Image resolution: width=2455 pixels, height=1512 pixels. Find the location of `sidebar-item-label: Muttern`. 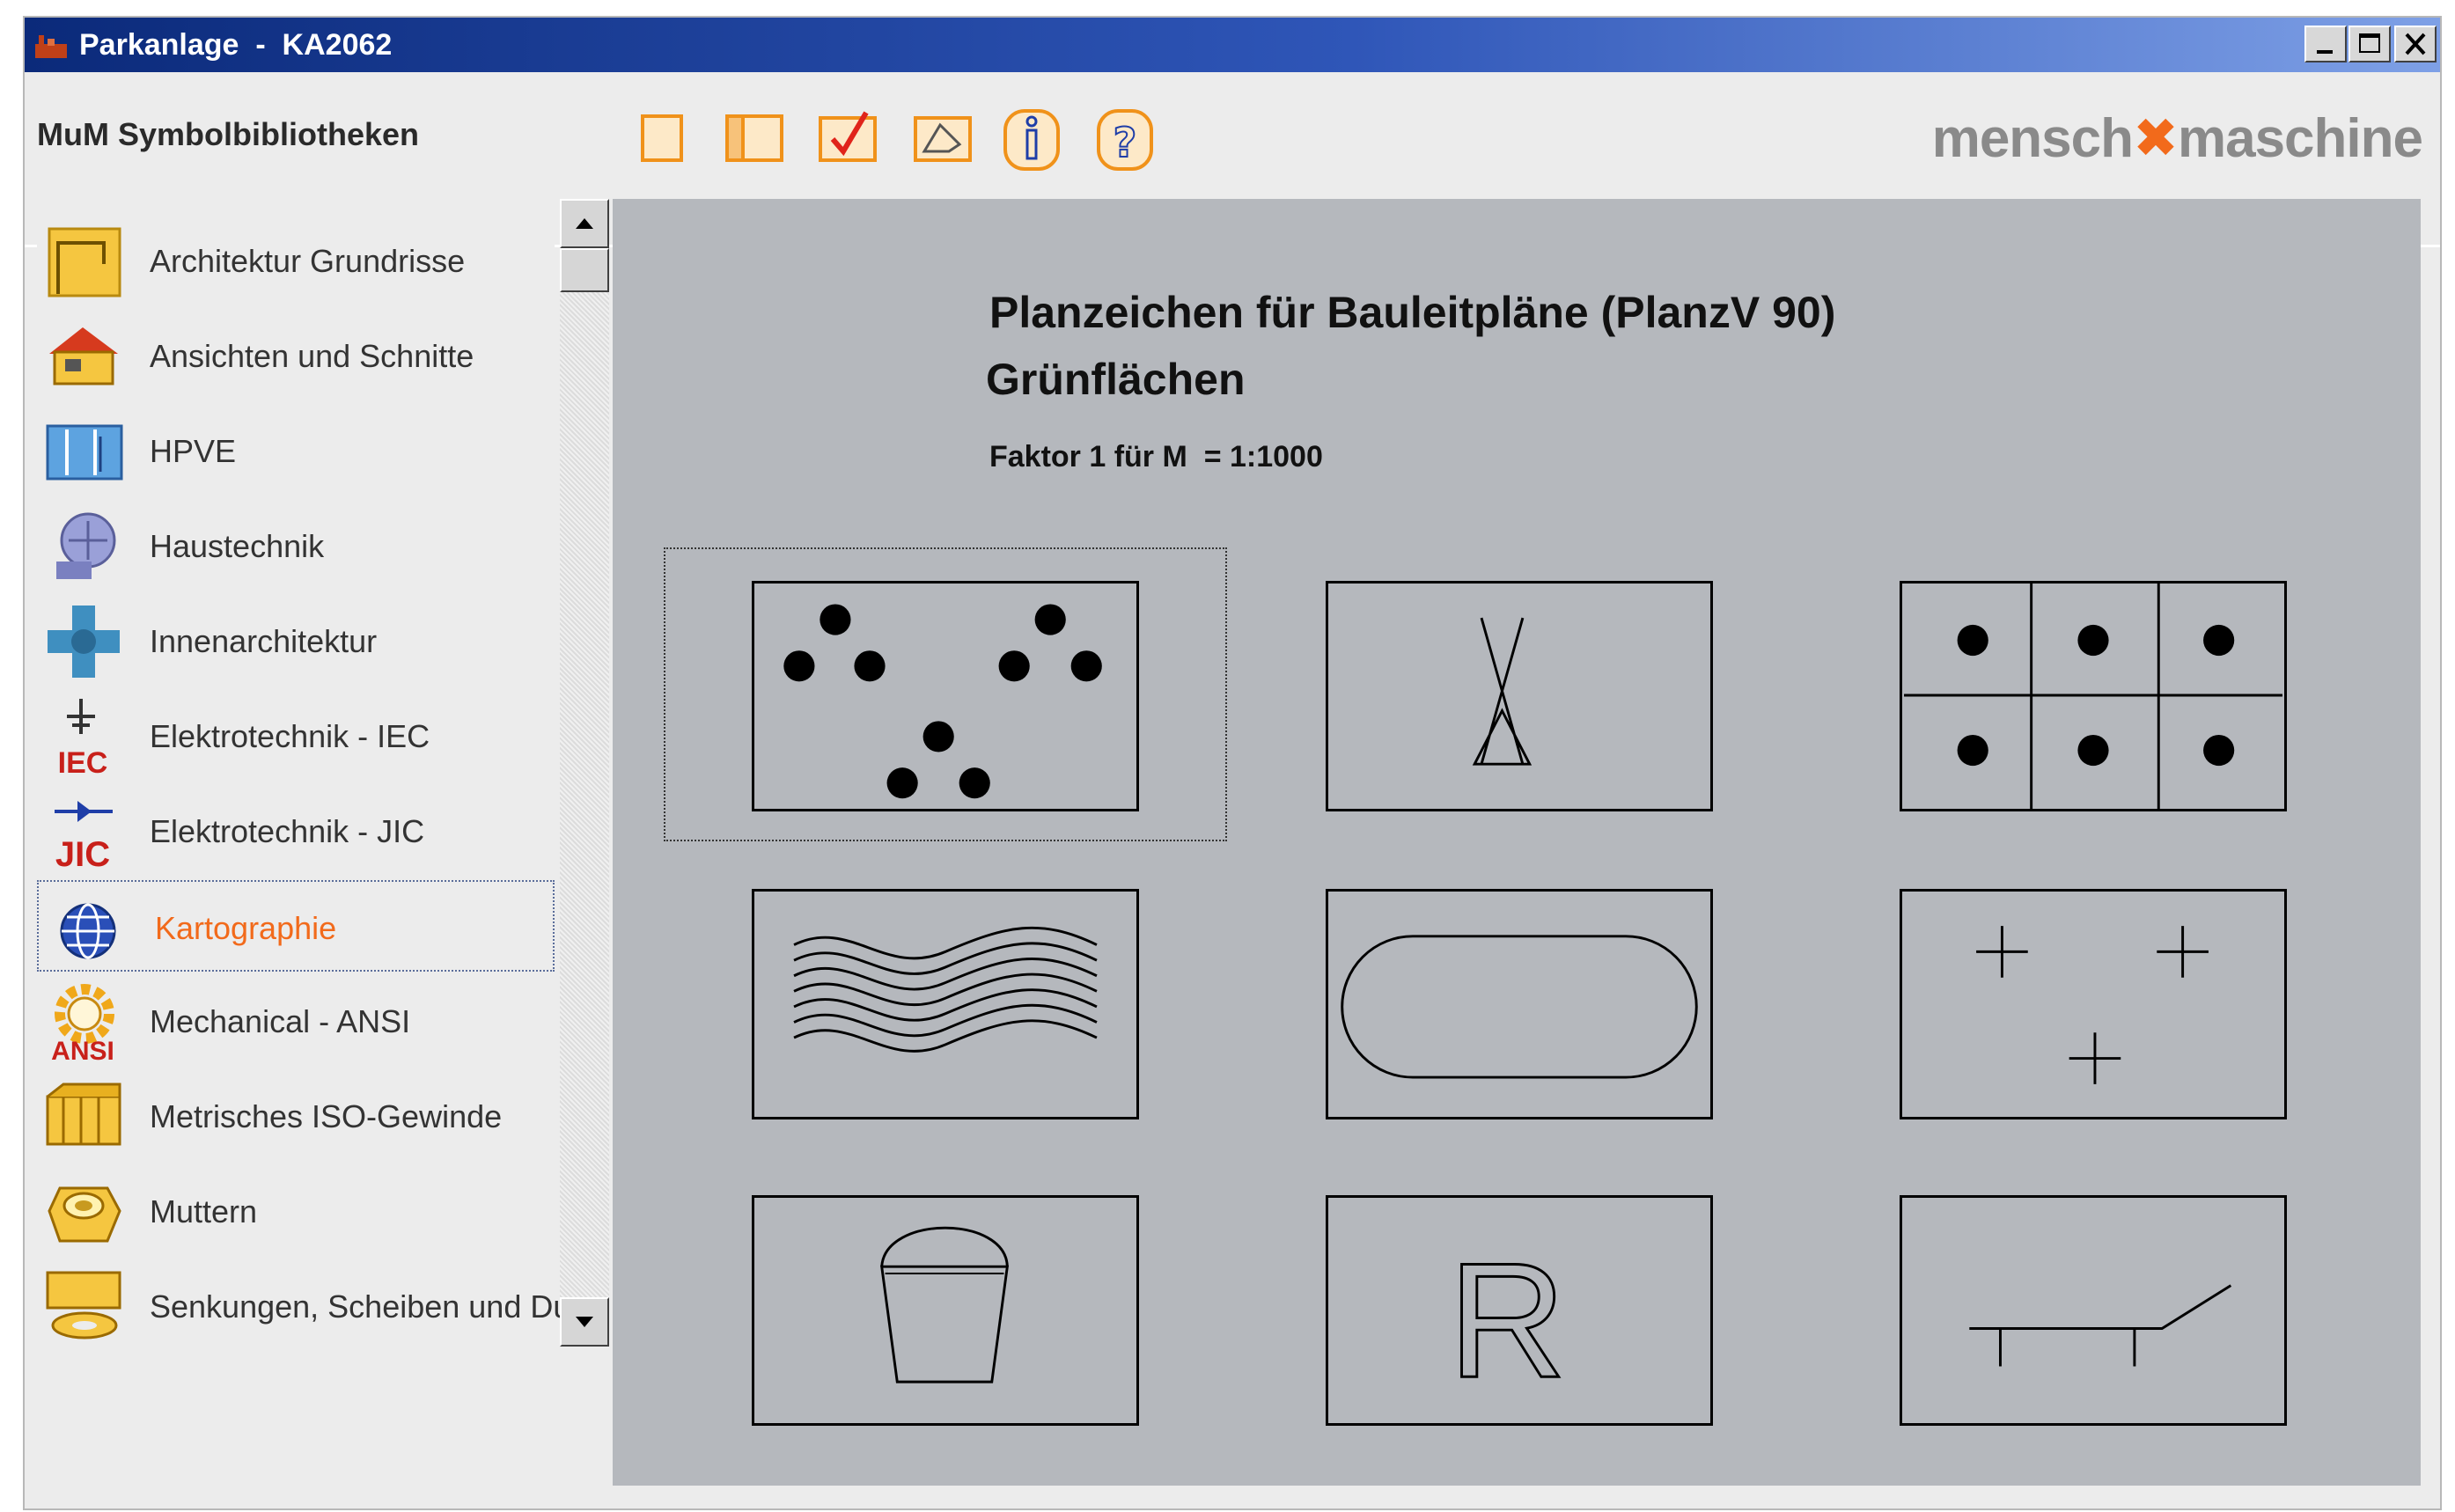

sidebar-item-label: Muttern is located at coordinates (204, 1211).